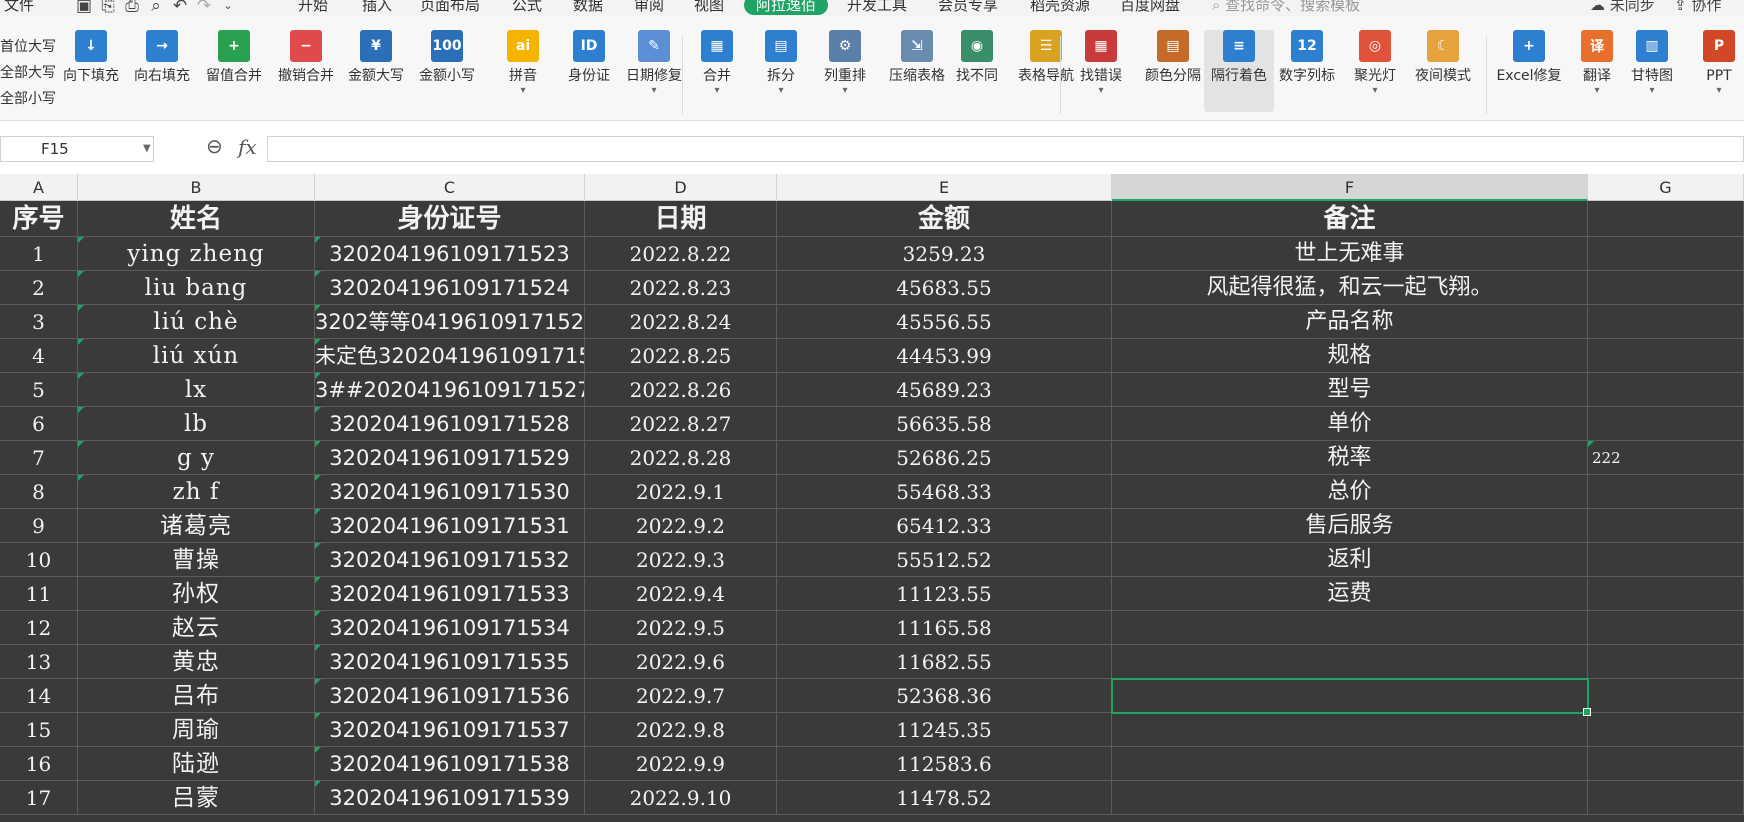 This screenshot has height=822, width=1744. What do you see at coordinates (450, 662) in the screenshot?
I see `table-cell: 320204196109171535` at bounding box center [450, 662].